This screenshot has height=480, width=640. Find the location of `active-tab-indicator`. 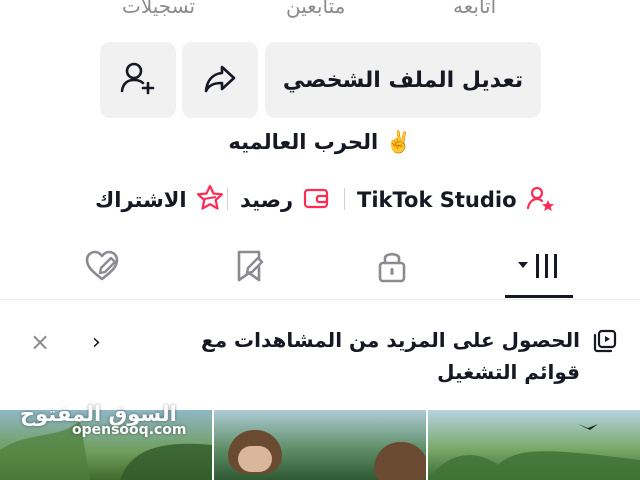

active-tab-indicator is located at coordinates (539, 296).